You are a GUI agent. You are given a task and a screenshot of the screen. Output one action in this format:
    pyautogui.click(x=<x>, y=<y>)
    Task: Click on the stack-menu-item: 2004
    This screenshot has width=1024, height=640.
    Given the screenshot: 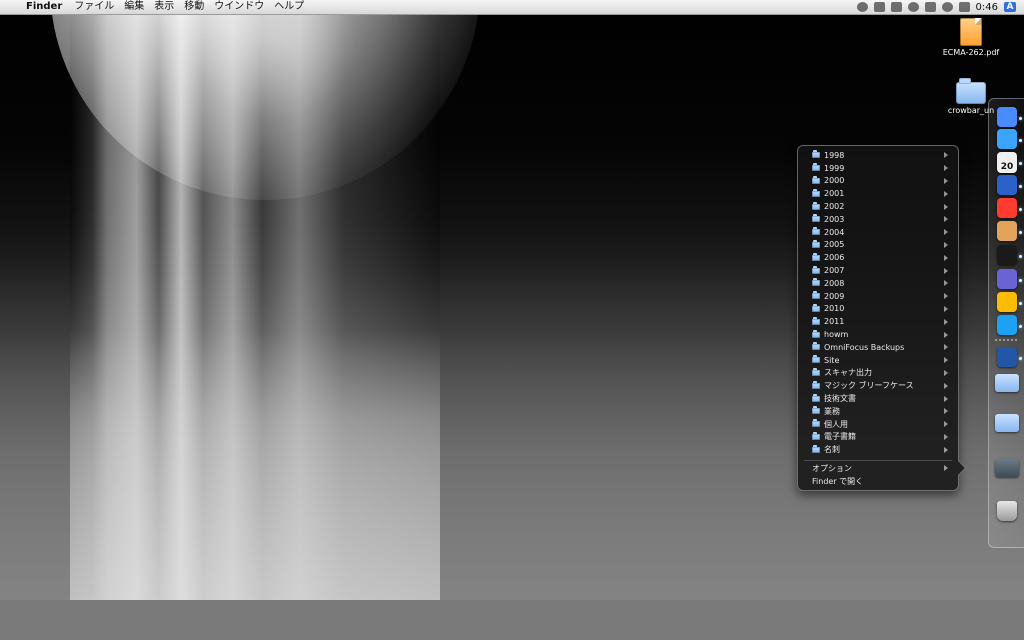 What is the action you would take?
    pyautogui.click(x=878, y=232)
    